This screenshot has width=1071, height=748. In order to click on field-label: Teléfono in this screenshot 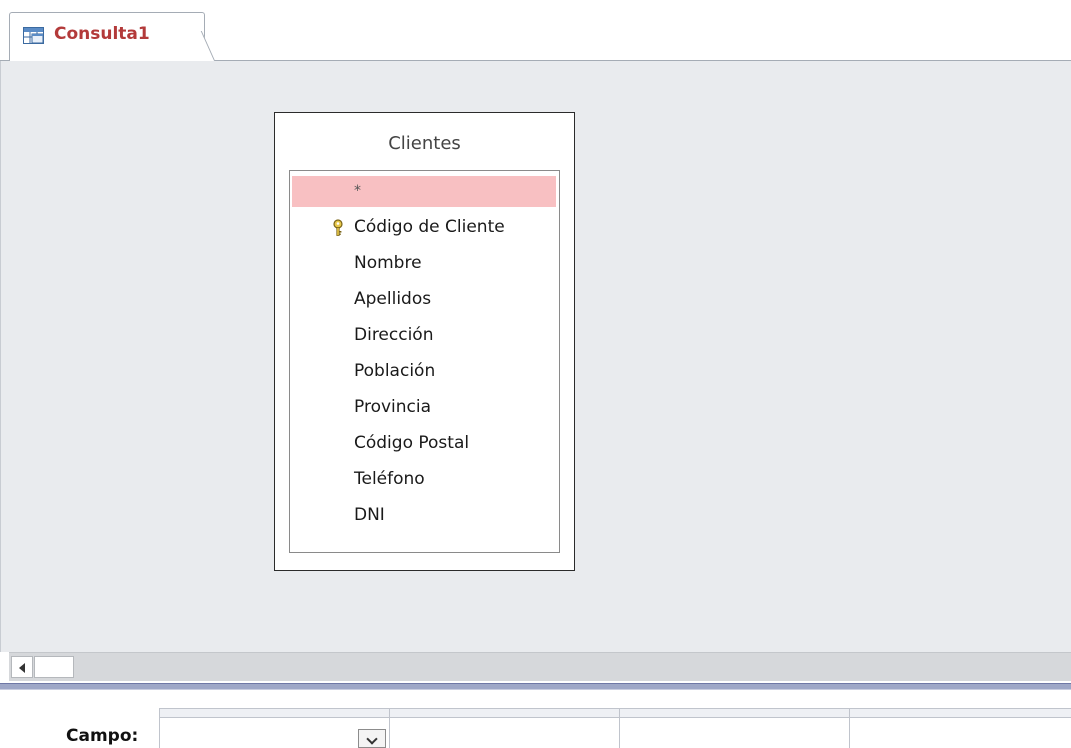, I will do `click(389, 479)`.